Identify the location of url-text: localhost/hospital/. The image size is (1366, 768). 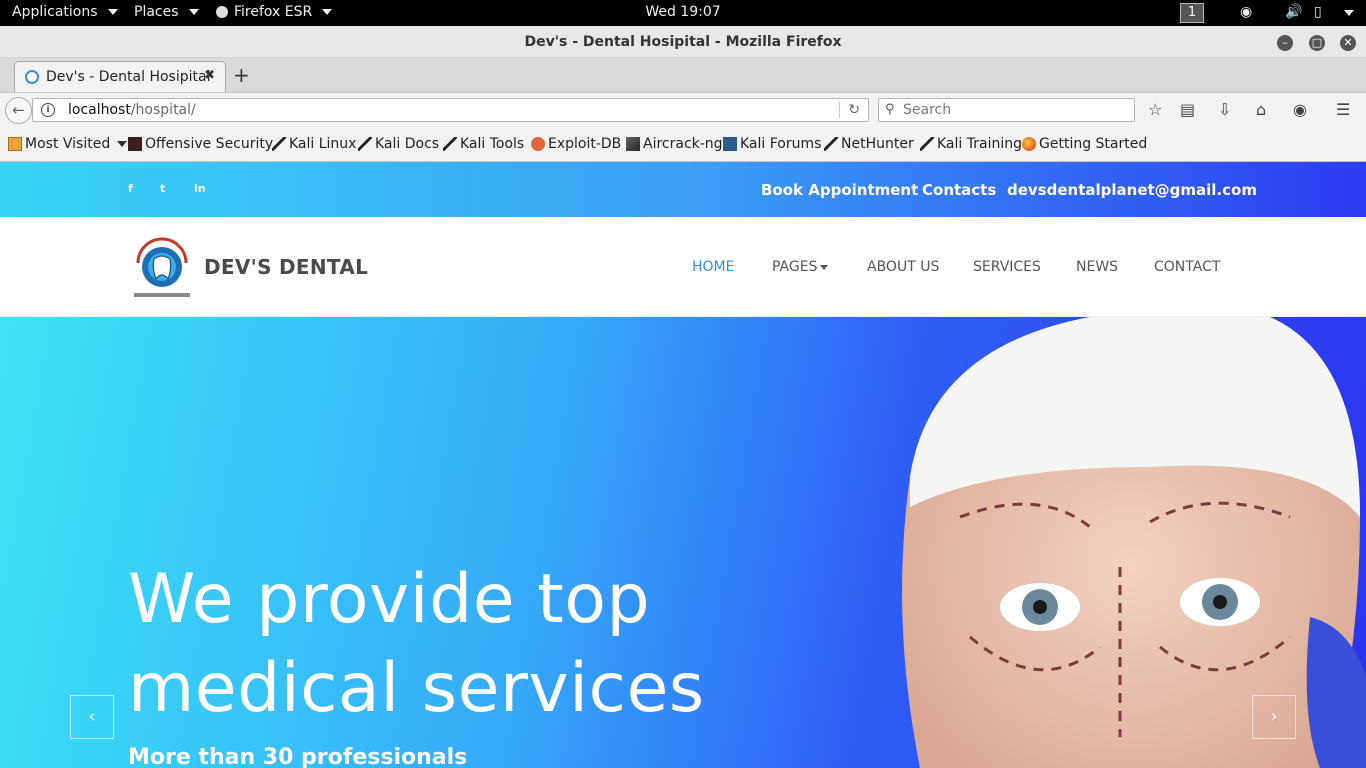
(132, 110).